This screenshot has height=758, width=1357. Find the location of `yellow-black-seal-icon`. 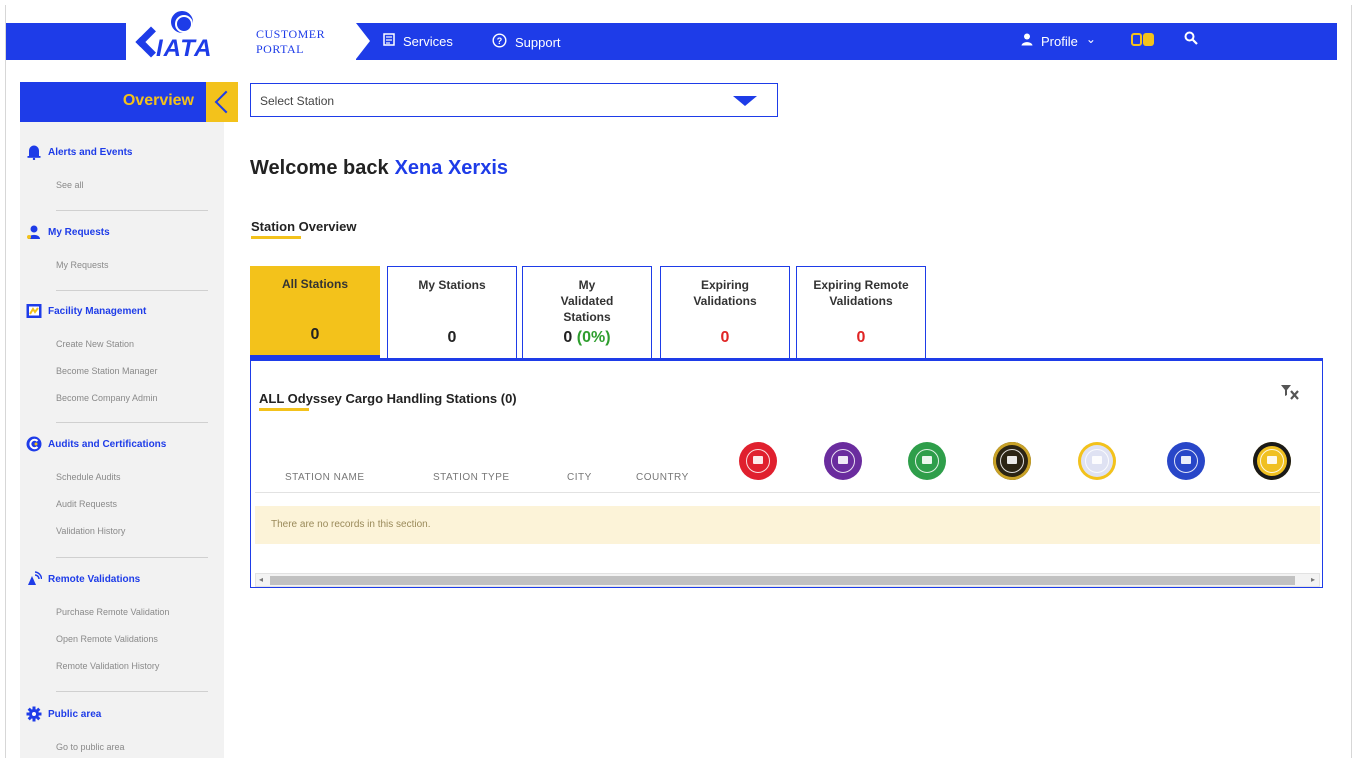

yellow-black-seal-icon is located at coordinates (1272, 461).